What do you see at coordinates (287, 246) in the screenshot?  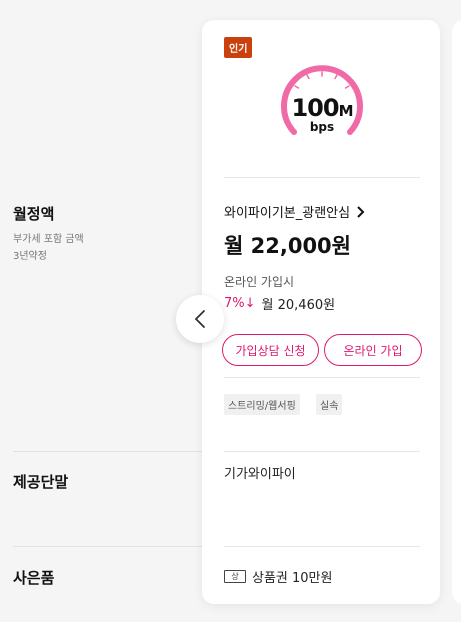 I see `plan-price: 월 22,000원` at bounding box center [287, 246].